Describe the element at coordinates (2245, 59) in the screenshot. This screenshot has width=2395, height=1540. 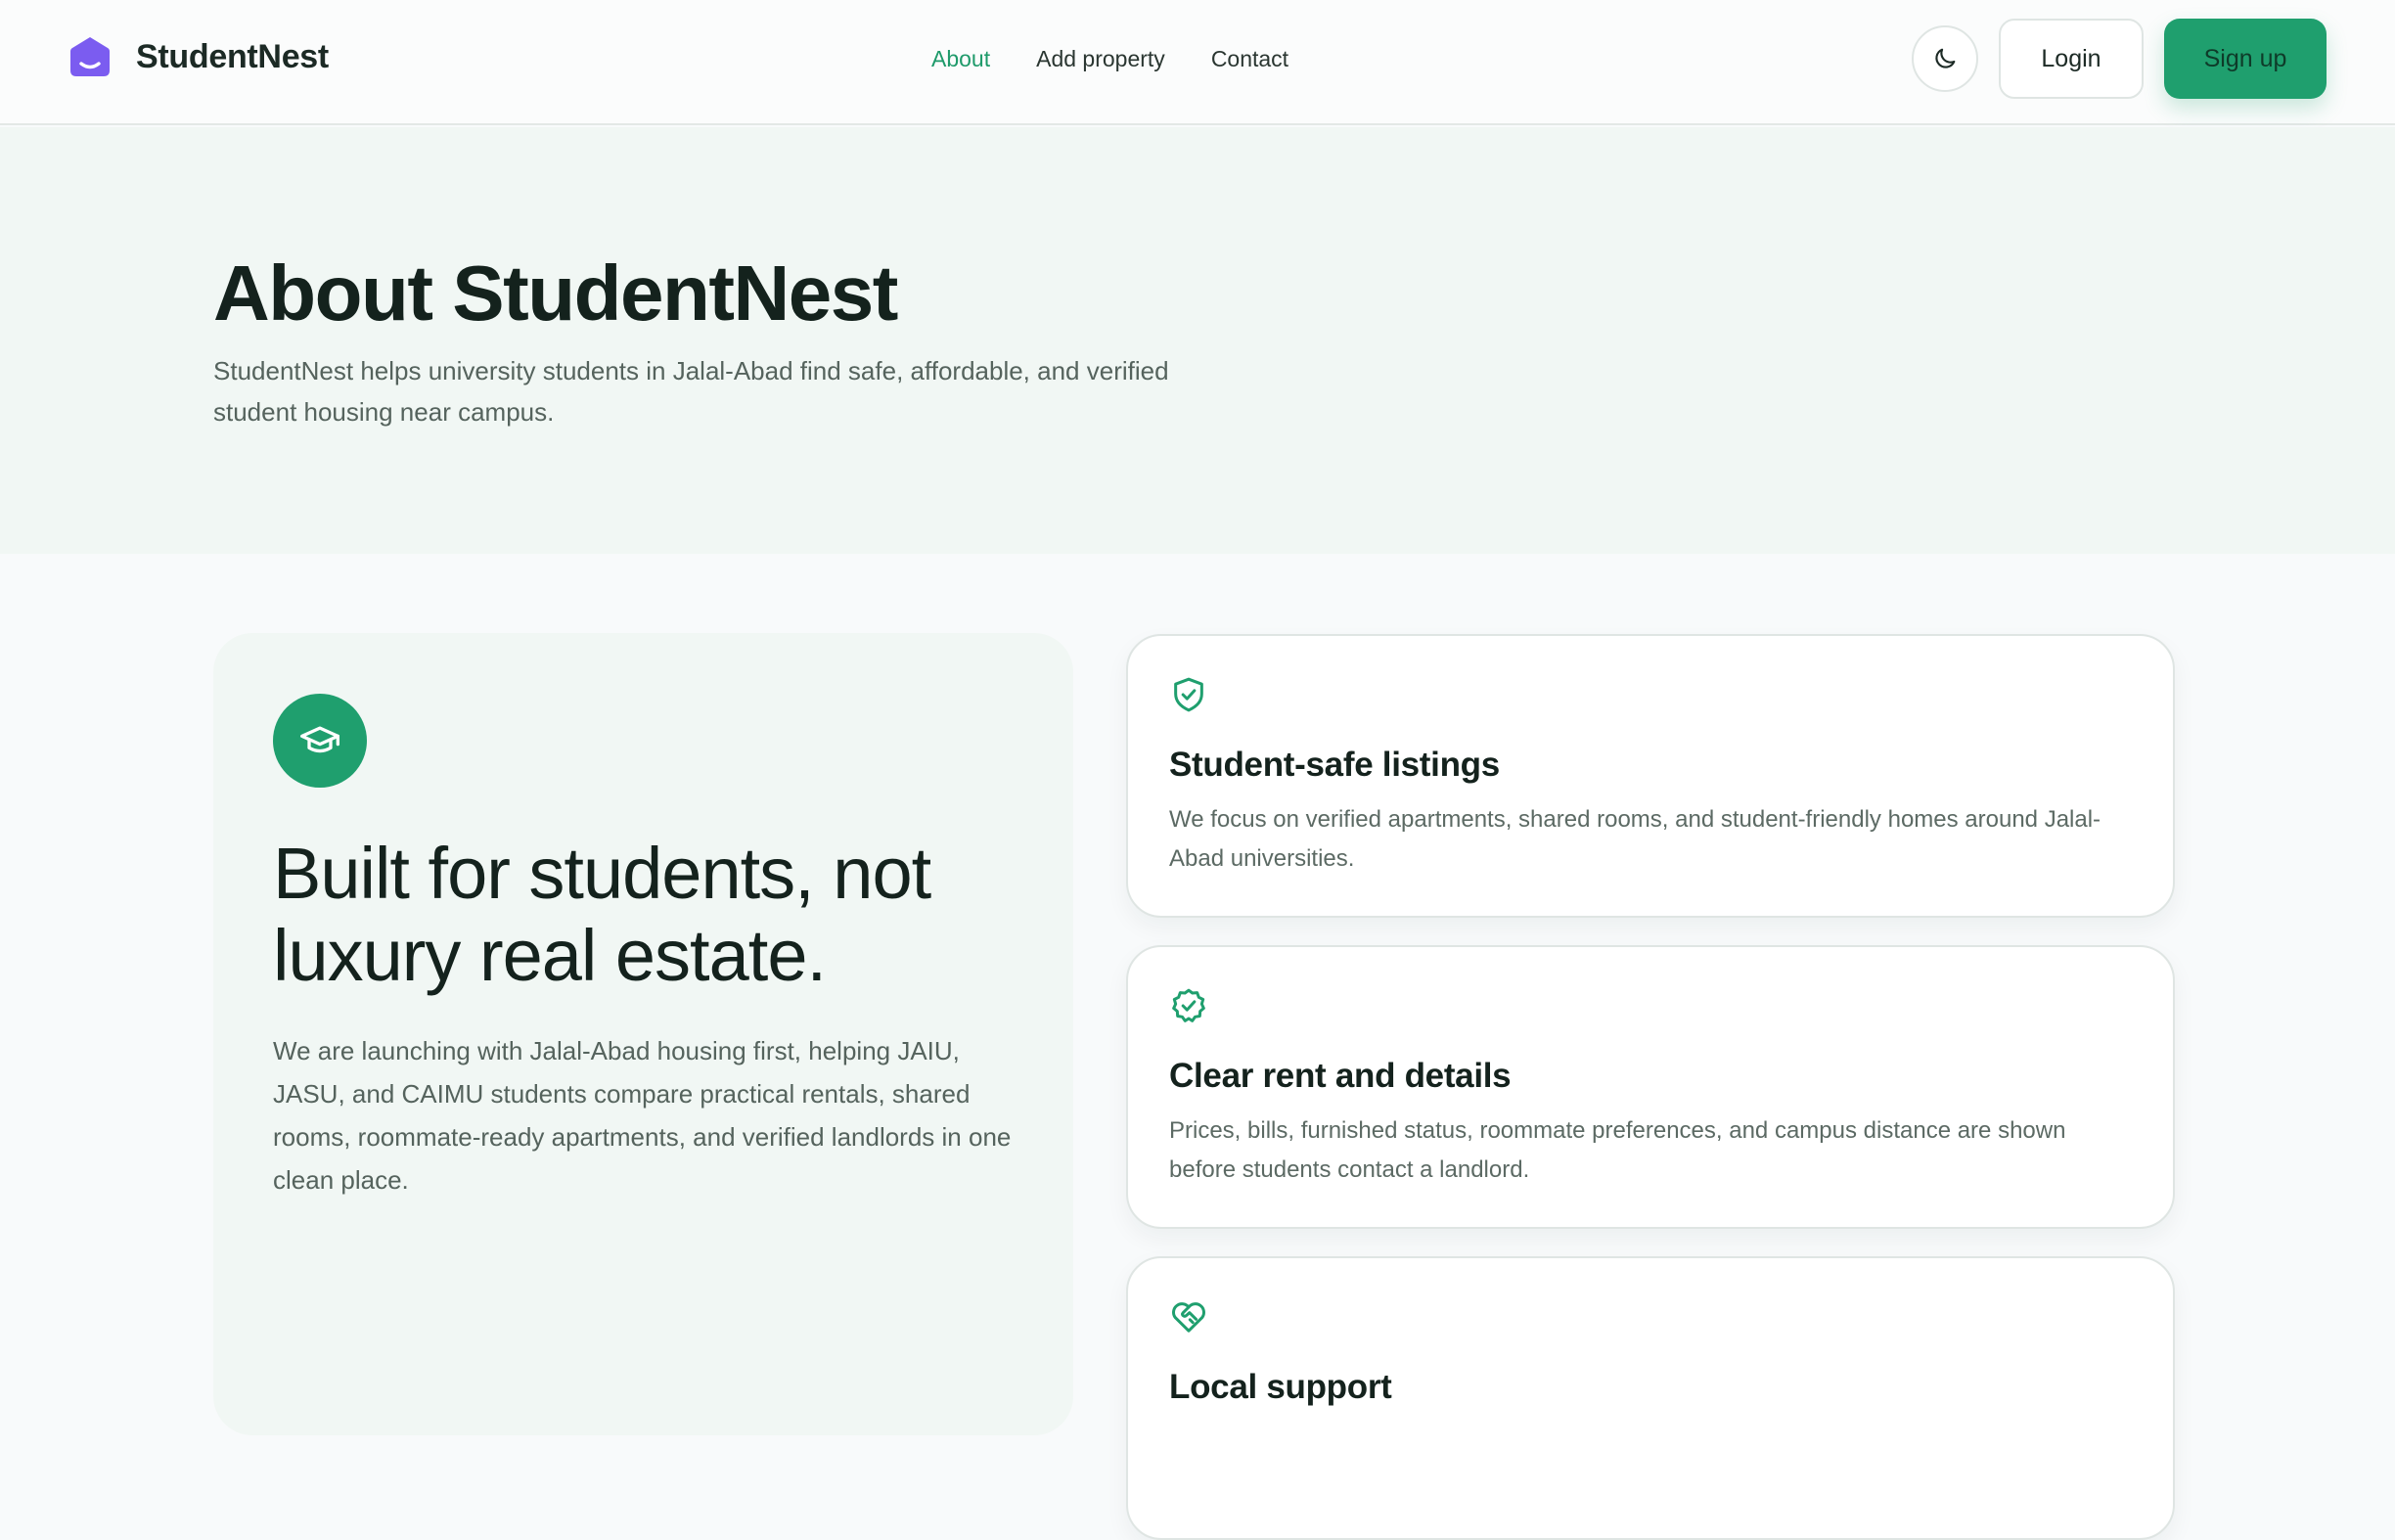
I see `signup-button: Sign up` at that location.